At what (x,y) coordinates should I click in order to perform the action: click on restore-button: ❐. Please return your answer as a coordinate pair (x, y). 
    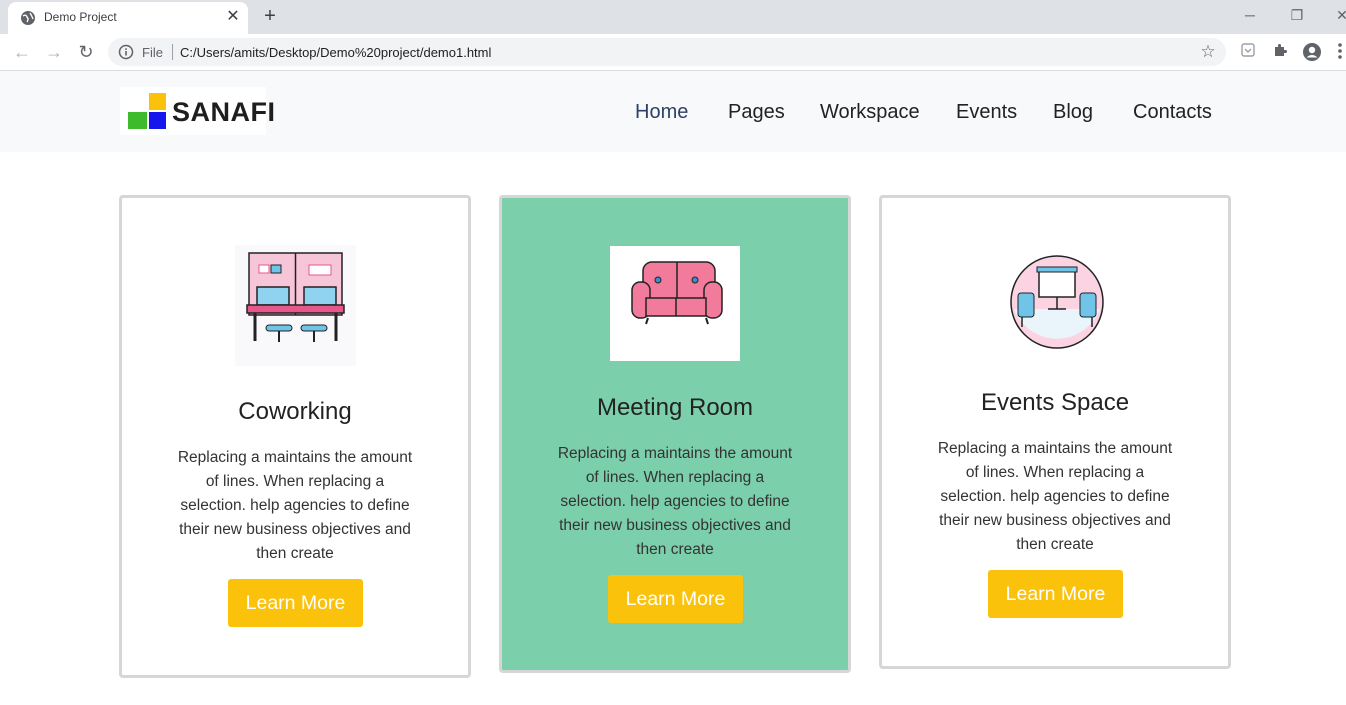
    Looking at the image, I should click on (1297, 15).